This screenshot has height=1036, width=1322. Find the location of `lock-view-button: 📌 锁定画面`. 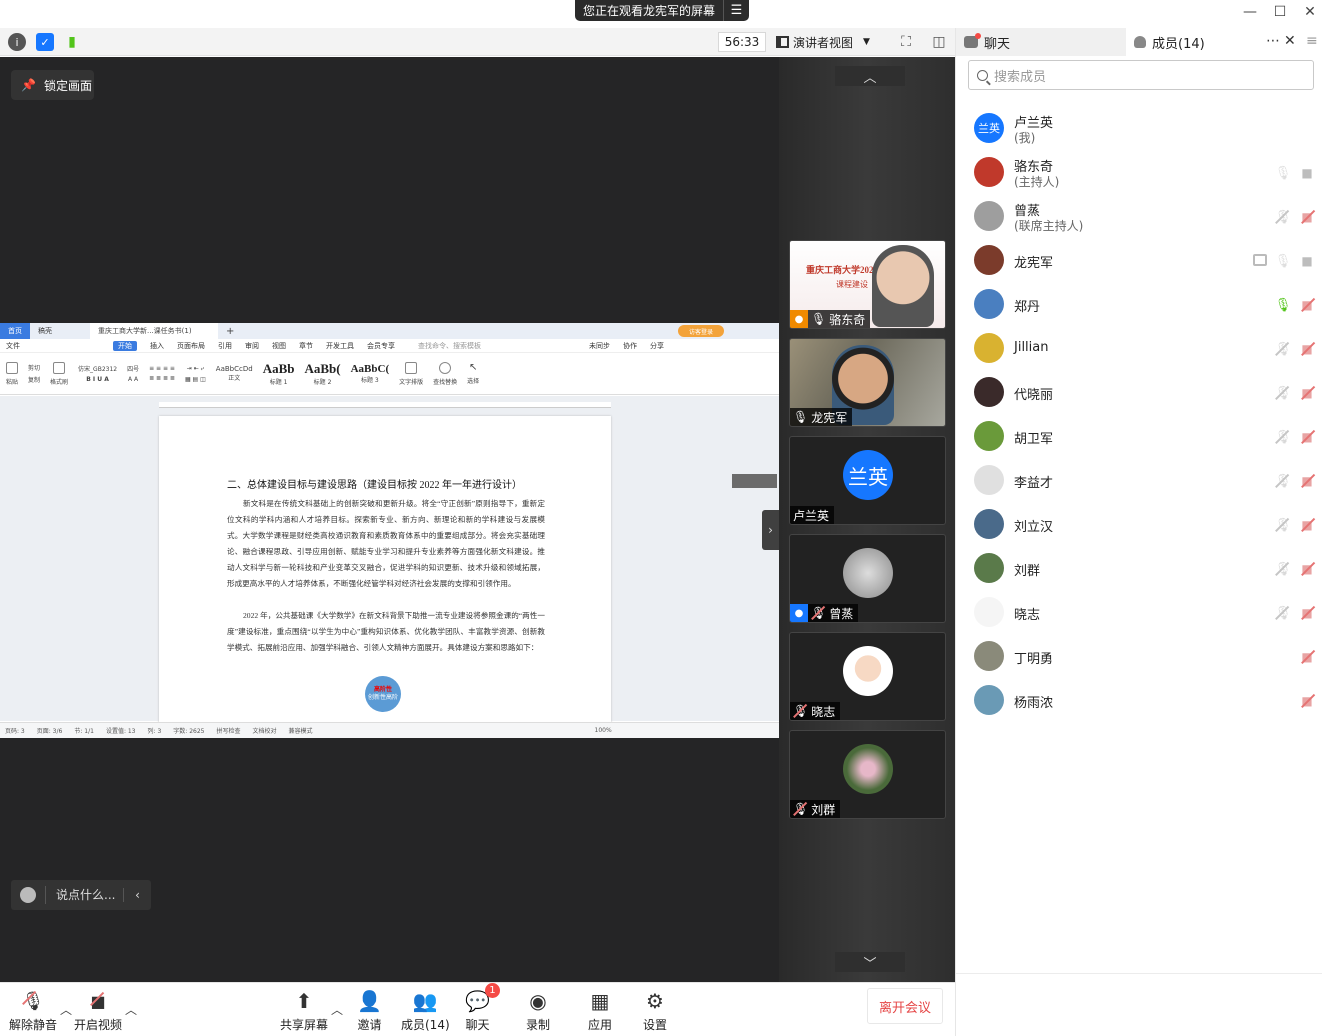

lock-view-button: 📌 锁定画面 is located at coordinates (52, 85).